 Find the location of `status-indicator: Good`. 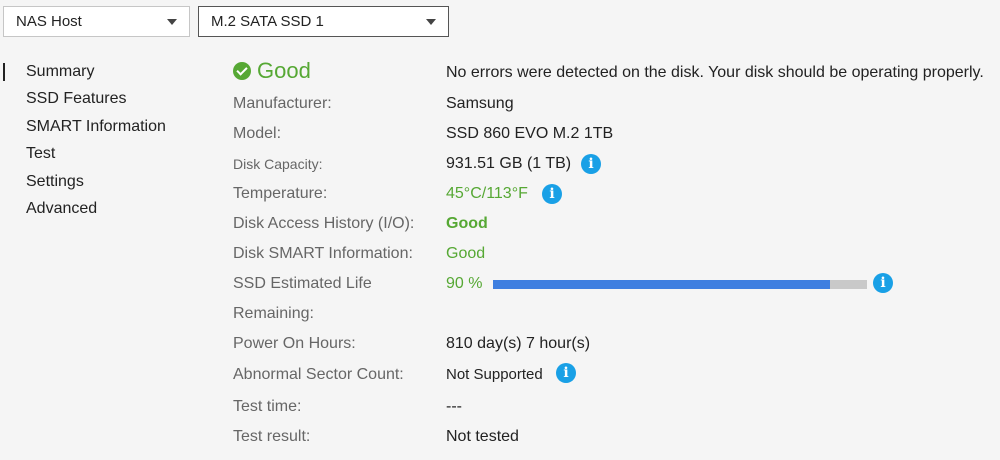

status-indicator: Good is located at coordinates (272, 71).